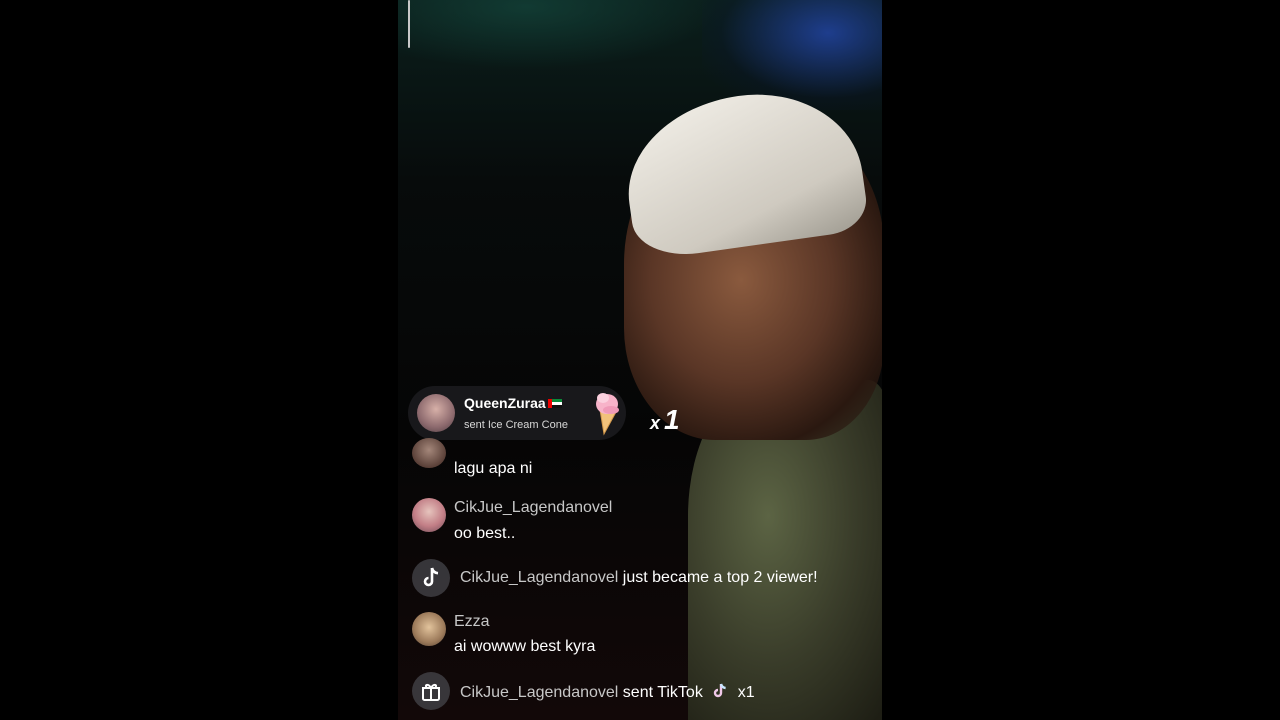  Describe the element at coordinates (472, 622) in the screenshot. I see `commenter-username: Ezza` at that location.